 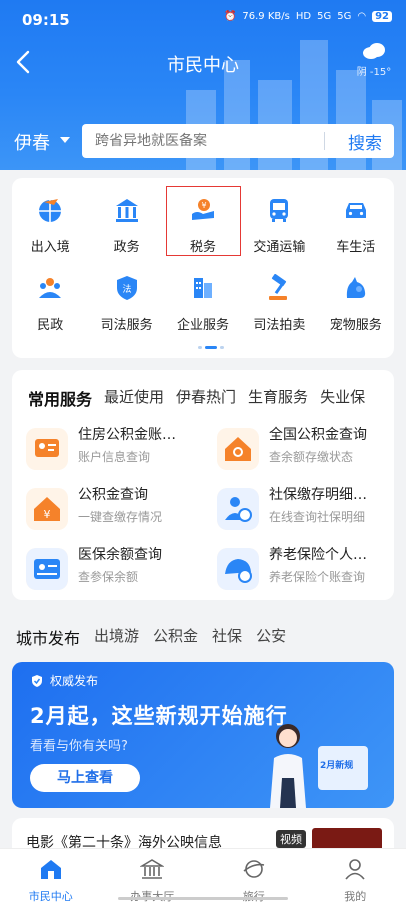 I want to click on tab-social-security: 社保, so click(x=227, y=637).